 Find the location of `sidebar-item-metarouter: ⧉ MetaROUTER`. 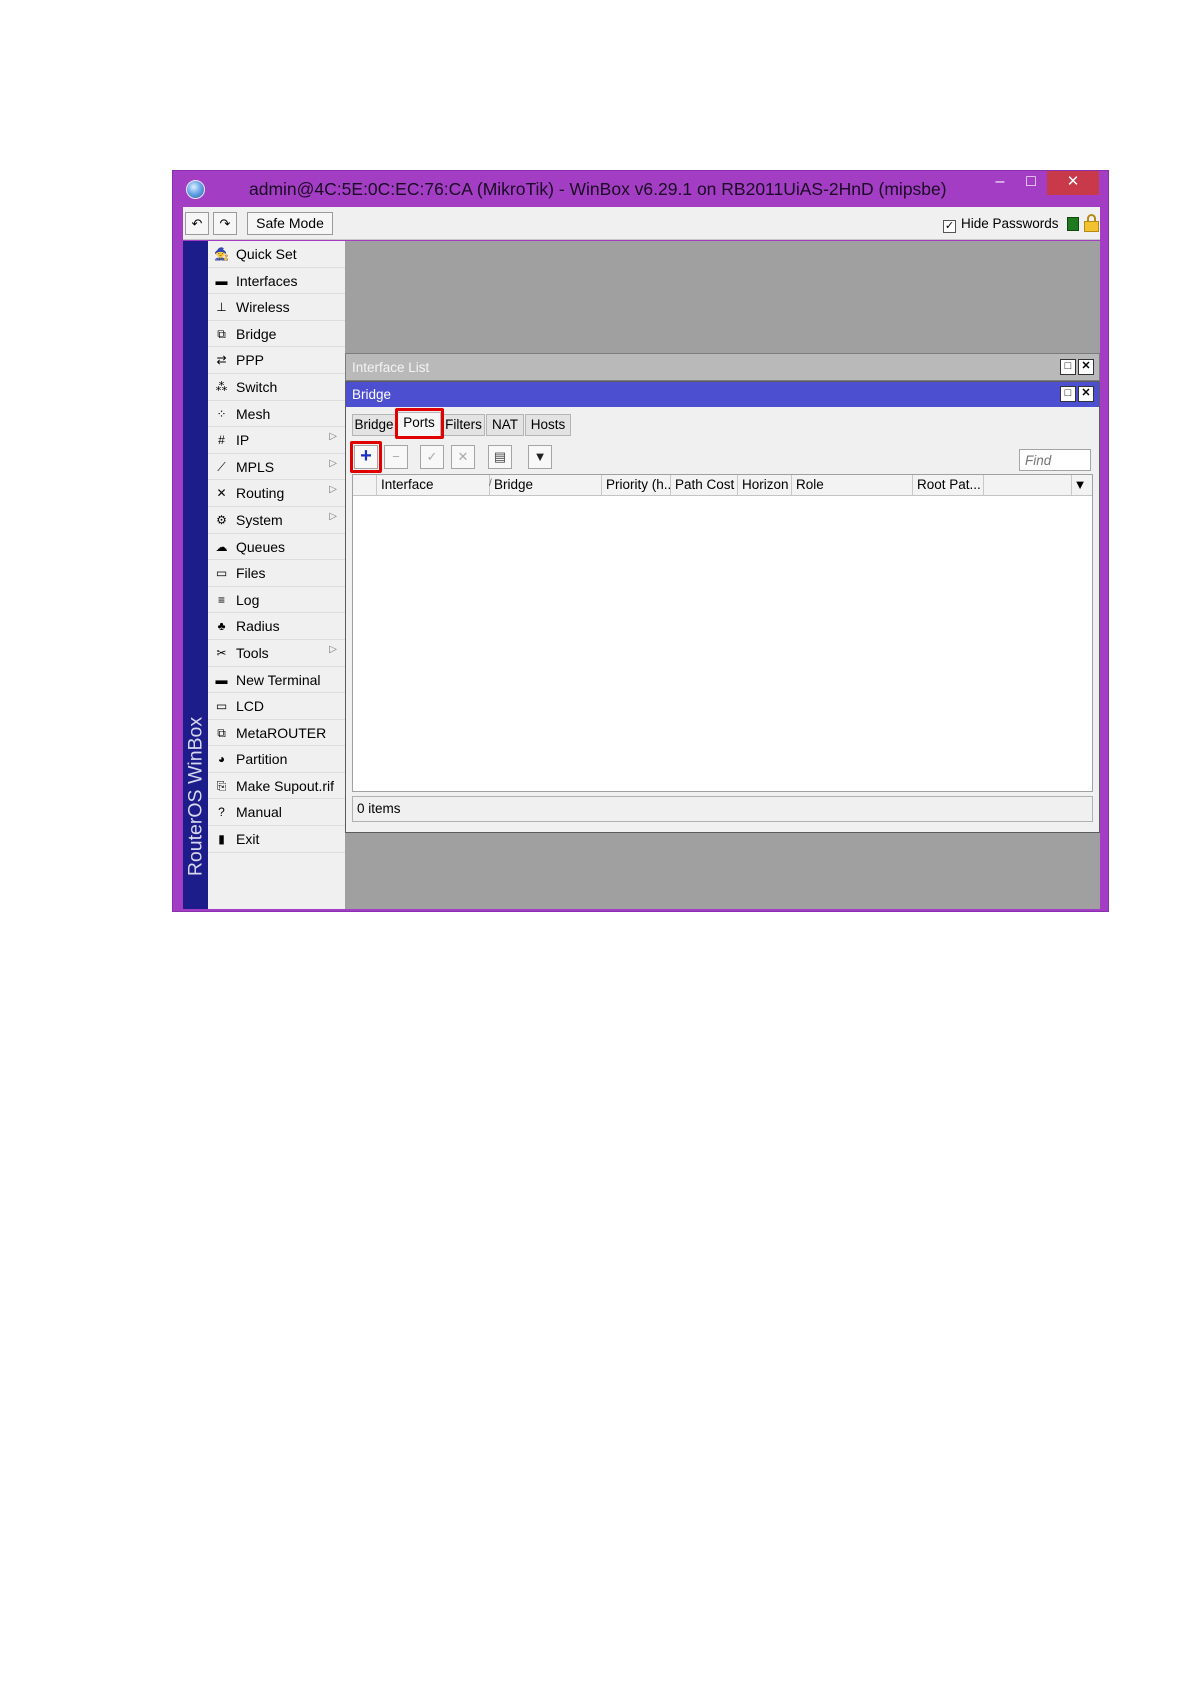

sidebar-item-metarouter: ⧉ MetaROUTER is located at coordinates (276, 733).